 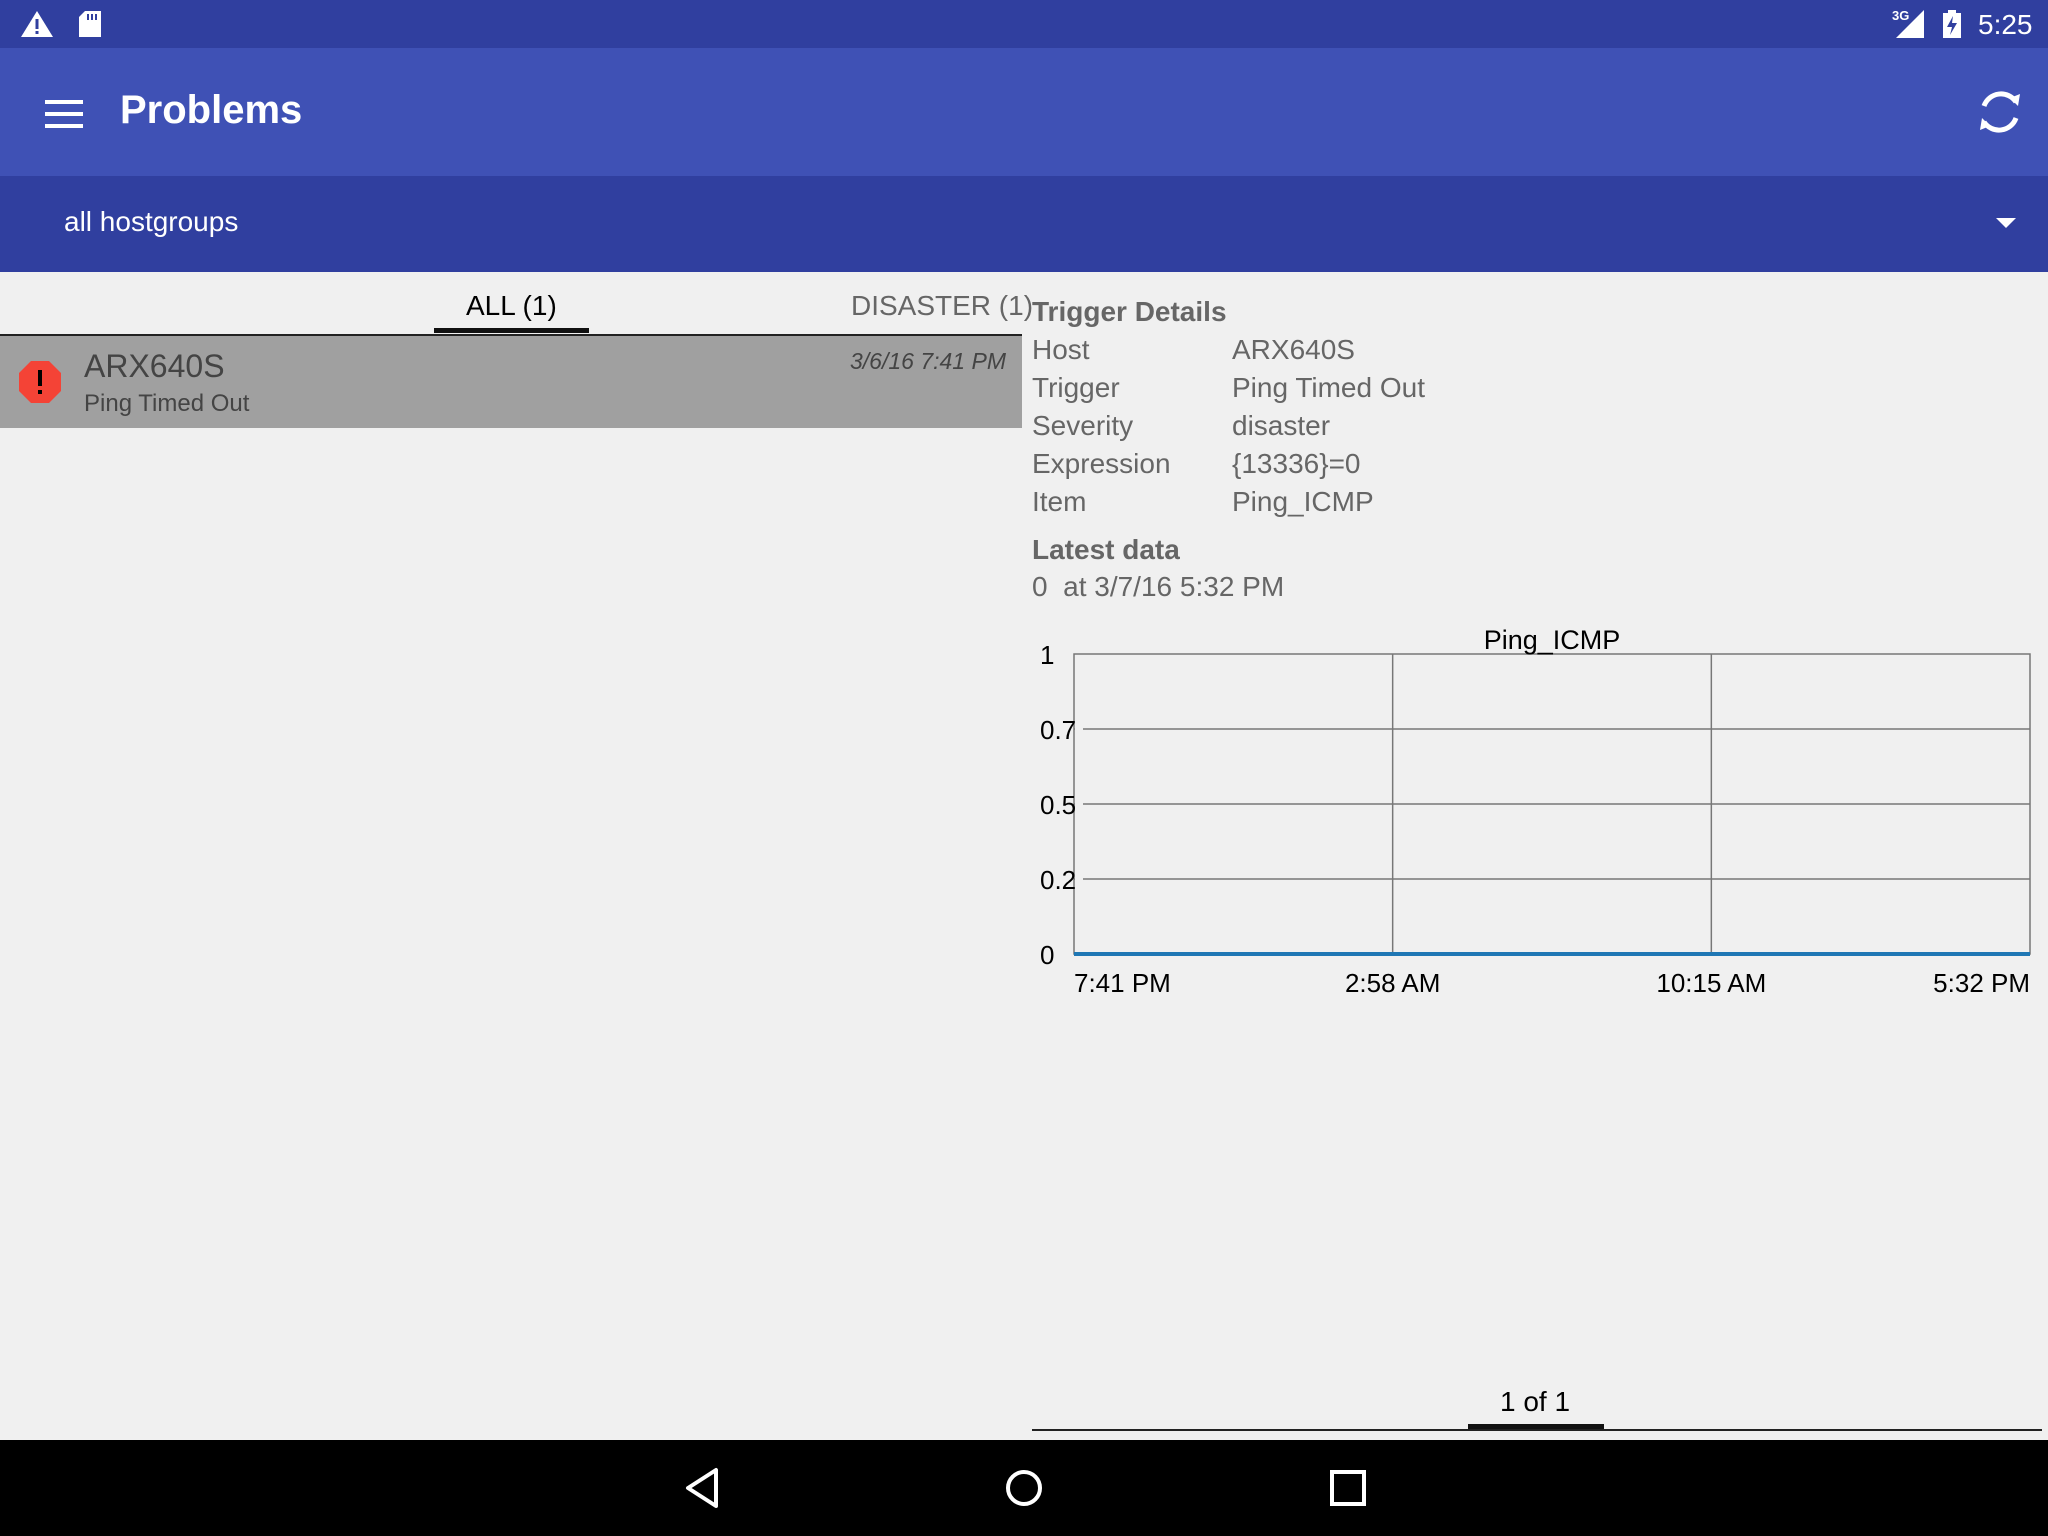 I want to click on home-icon, so click(x=1024, y=1488).